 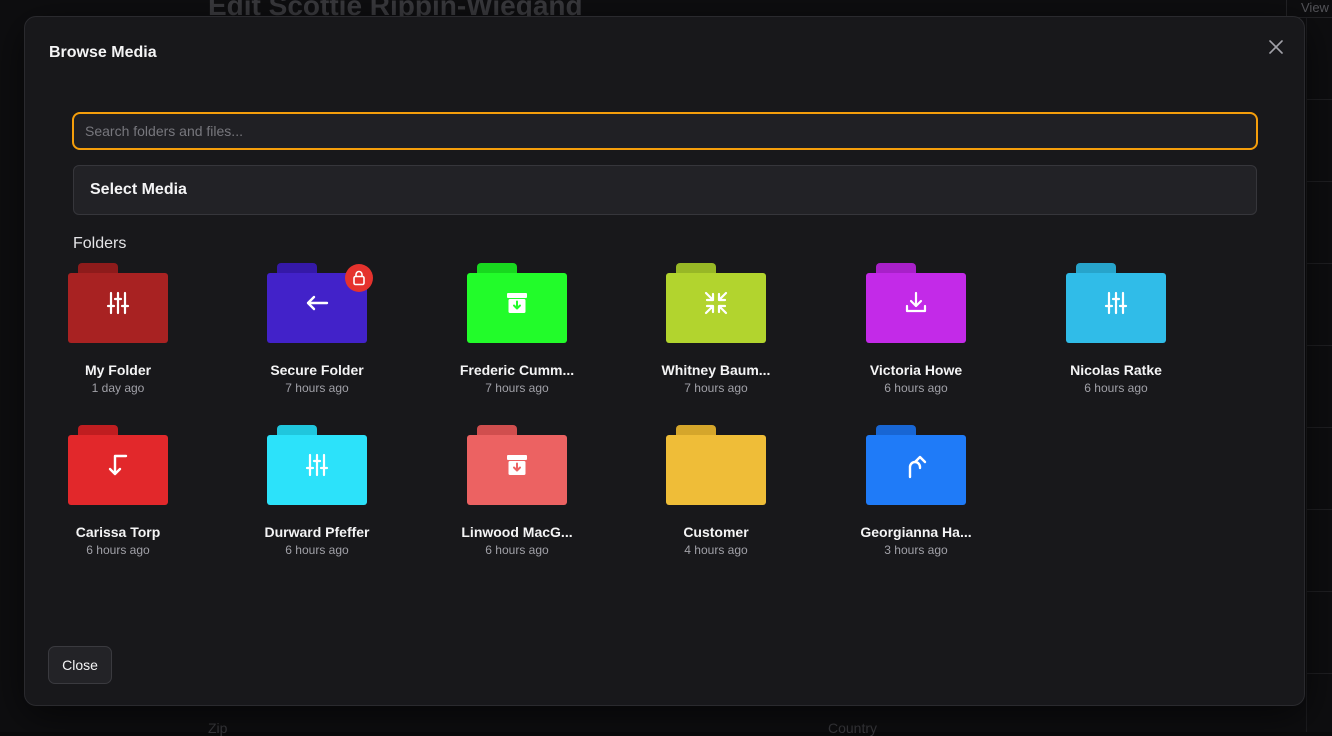 I want to click on folder-item: Linwood MacG... 6 hours ago, so click(x=517, y=500).